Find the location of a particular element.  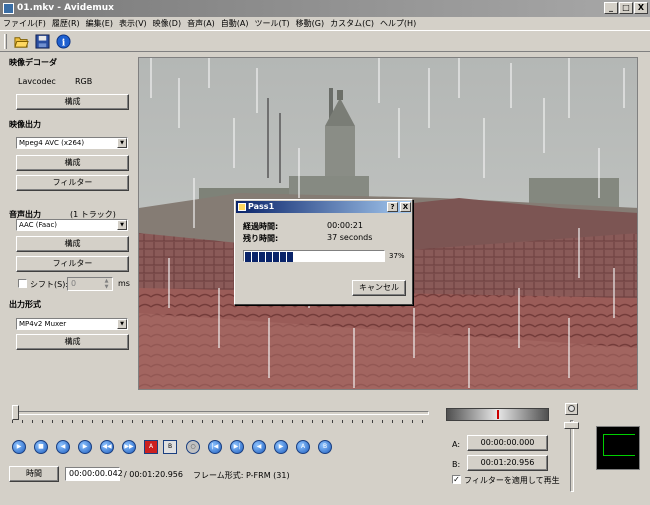

menu-auto: 自動(A) is located at coordinates (235, 23).